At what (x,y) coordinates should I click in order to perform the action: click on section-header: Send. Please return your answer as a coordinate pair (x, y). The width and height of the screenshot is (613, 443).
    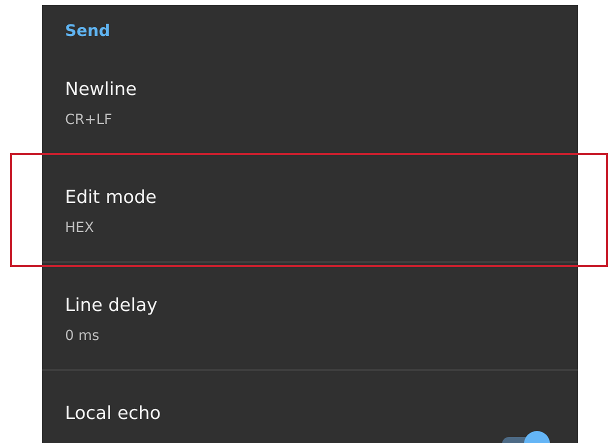
    Looking at the image, I should click on (87, 31).